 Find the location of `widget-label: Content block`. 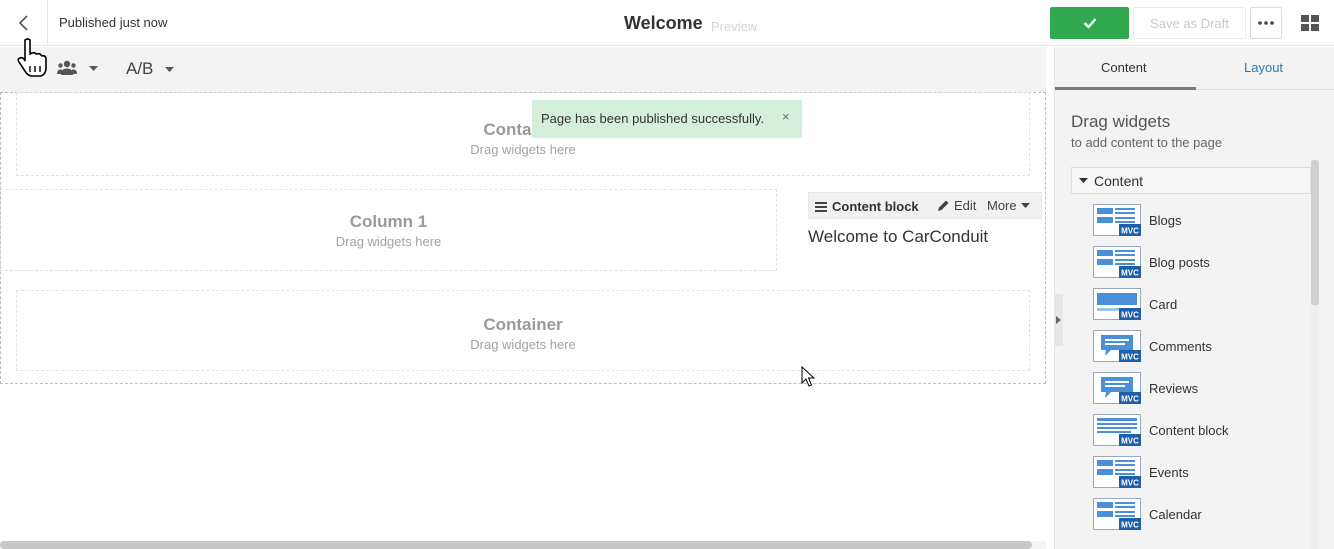

widget-label: Content block is located at coordinates (1189, 430).